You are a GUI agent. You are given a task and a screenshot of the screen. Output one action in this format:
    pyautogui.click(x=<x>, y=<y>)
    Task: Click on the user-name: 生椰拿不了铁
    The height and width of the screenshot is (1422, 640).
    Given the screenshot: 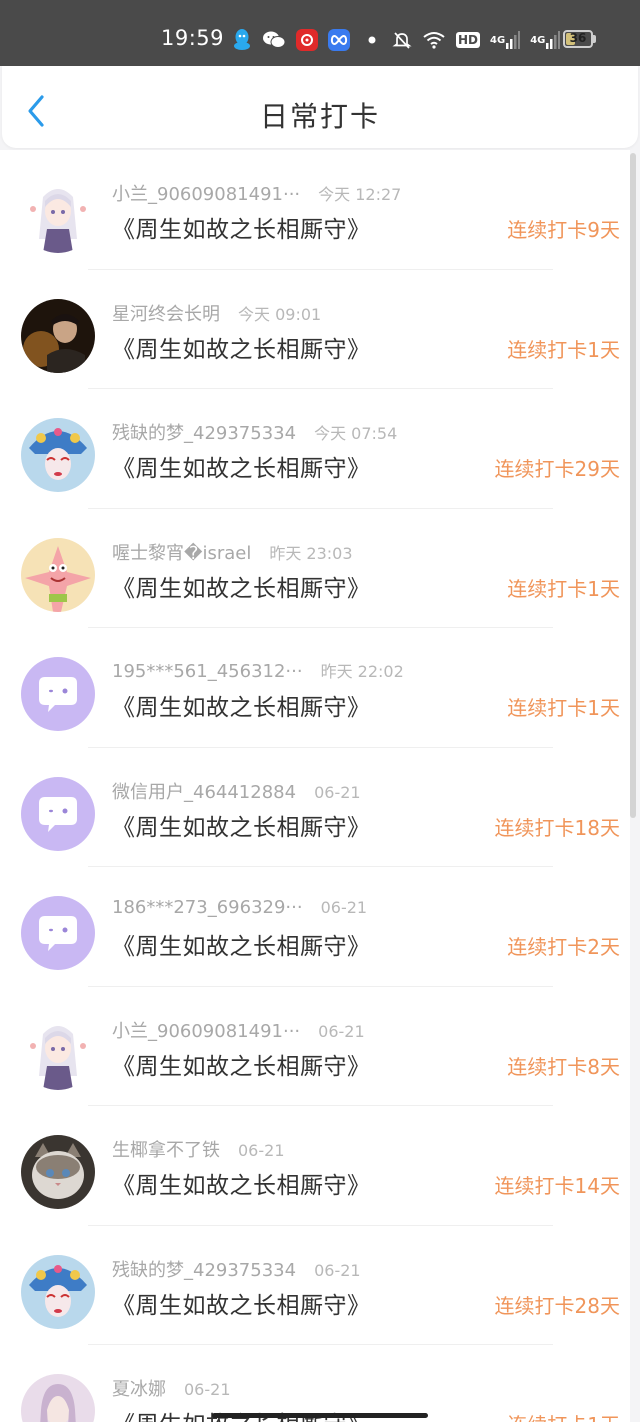 What is the action you would take?
    pyautogui.click(x=166, y=1150)
    